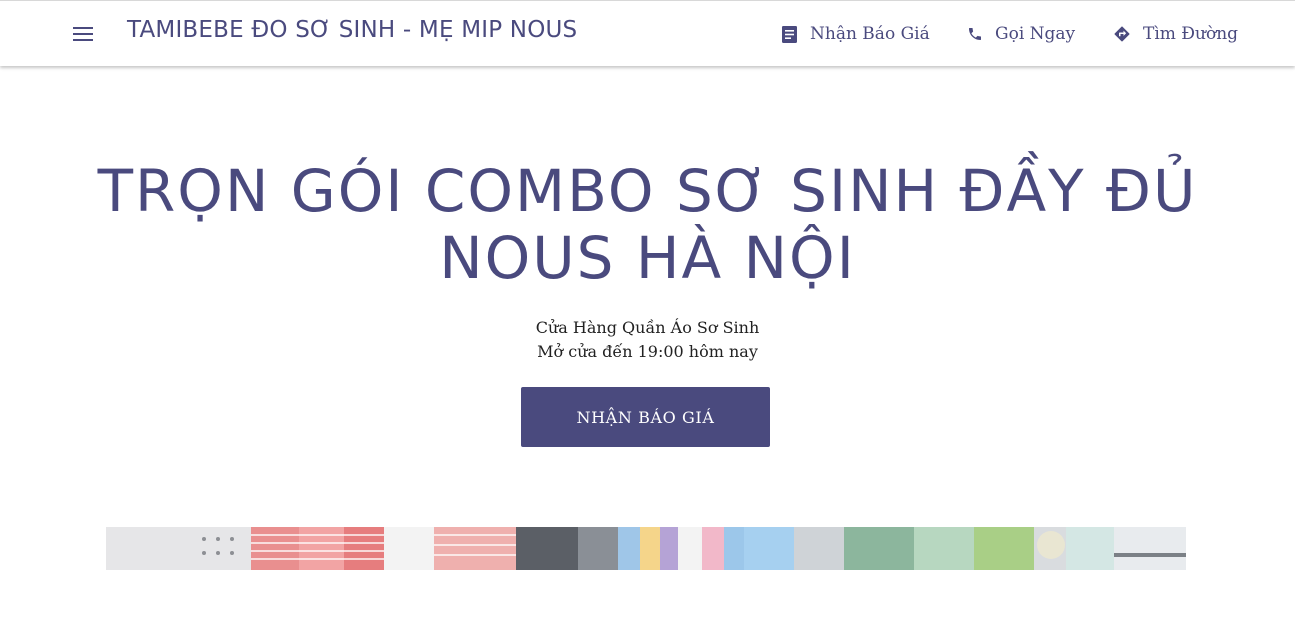 Image resolution: width=1295 pixels, height=643 pixels. Describe the element at coordinates (647, 258) in the screenshot. I see `hero-title-line-2: NOUS HÀ NỘI` at that location.